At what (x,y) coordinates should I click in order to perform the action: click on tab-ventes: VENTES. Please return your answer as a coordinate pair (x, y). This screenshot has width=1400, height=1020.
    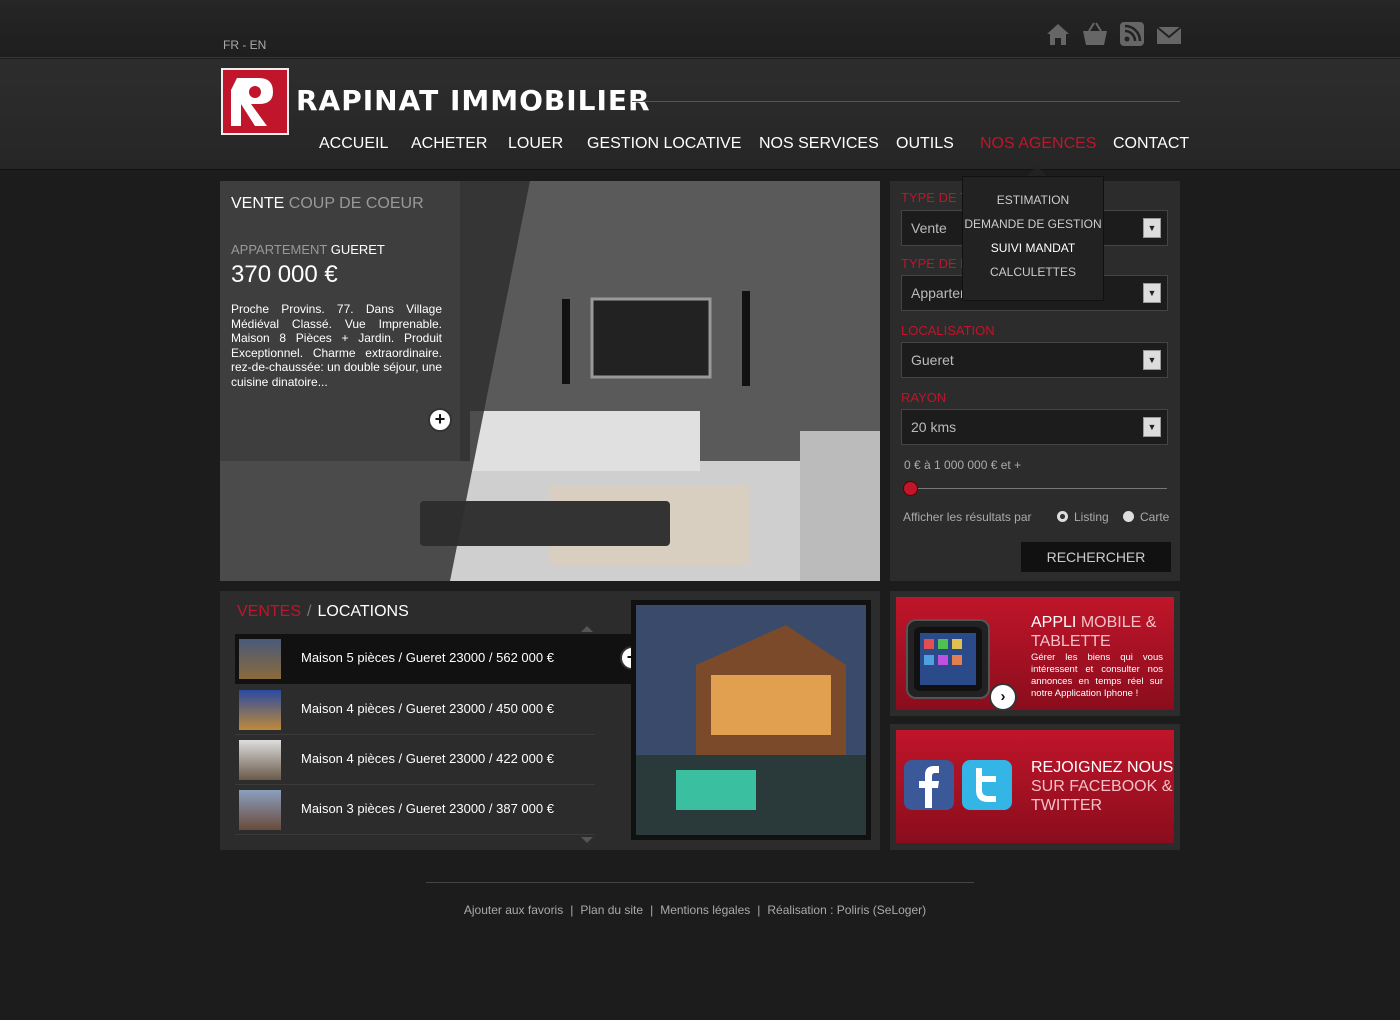
    Looking at the image, I should click on (269, 611).